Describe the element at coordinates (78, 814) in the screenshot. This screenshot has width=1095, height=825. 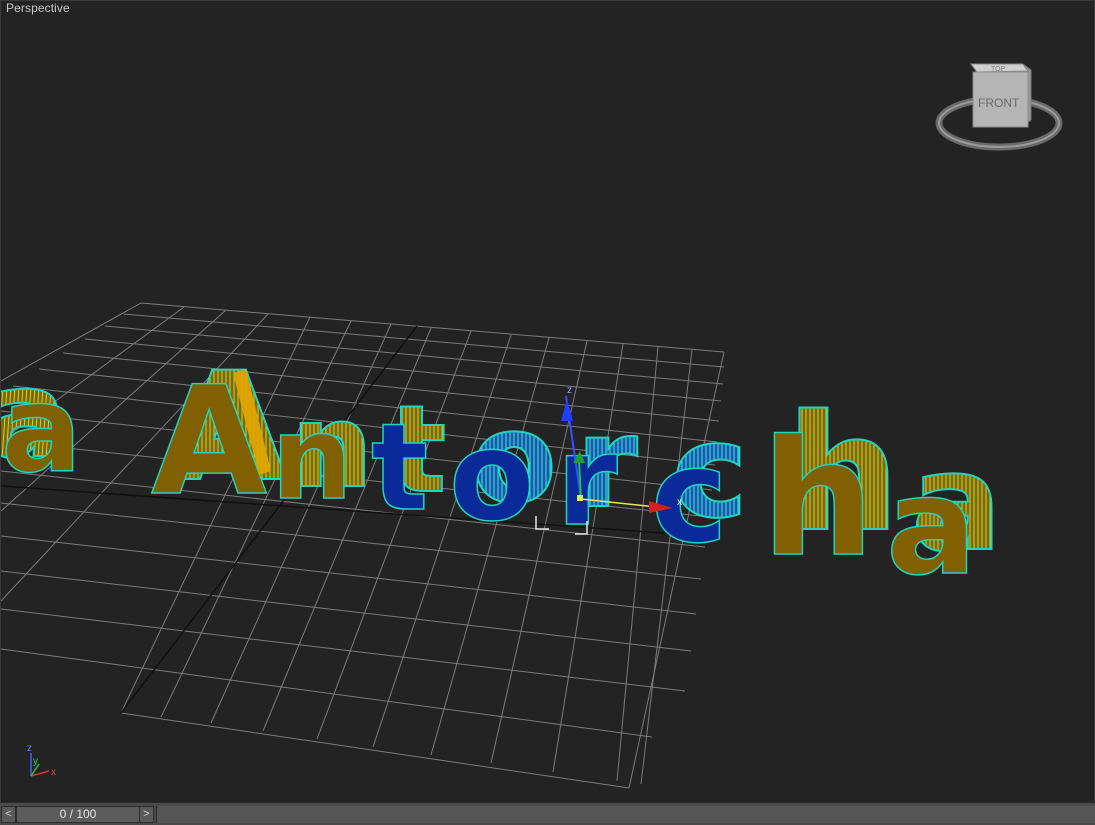
I see `time-slider: 0 / 100` at that location.